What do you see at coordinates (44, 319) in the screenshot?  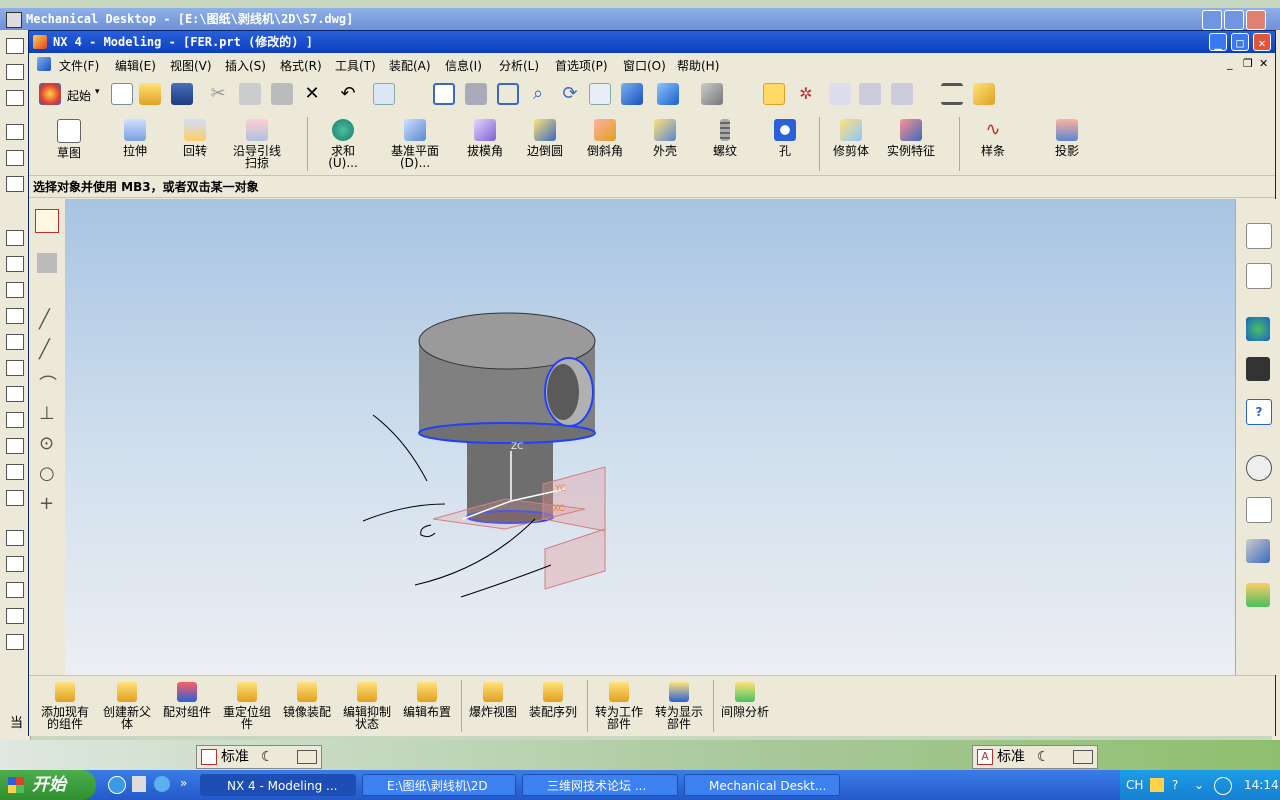 I see `line-icon: ╱` at bounding box center [44, 319].